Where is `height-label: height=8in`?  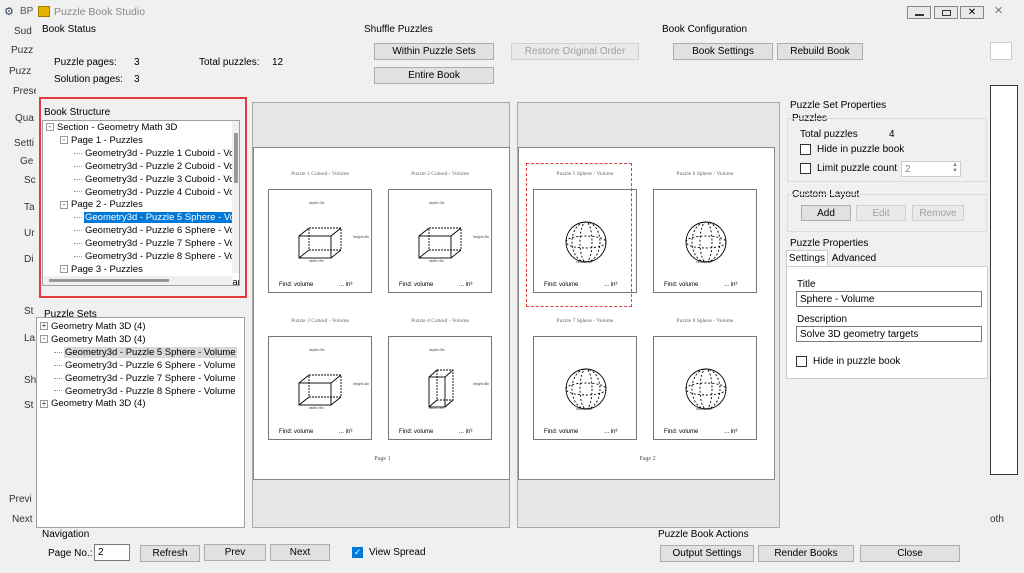
height-label: height=8in is located at coordinates (481, 384).